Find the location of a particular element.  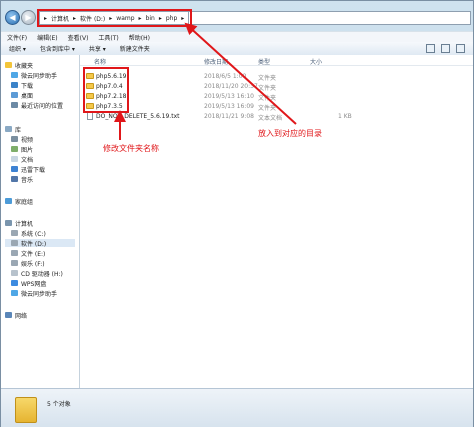

annotation-rename: 修改文件夹名称 is located at coordinates (131, 148).